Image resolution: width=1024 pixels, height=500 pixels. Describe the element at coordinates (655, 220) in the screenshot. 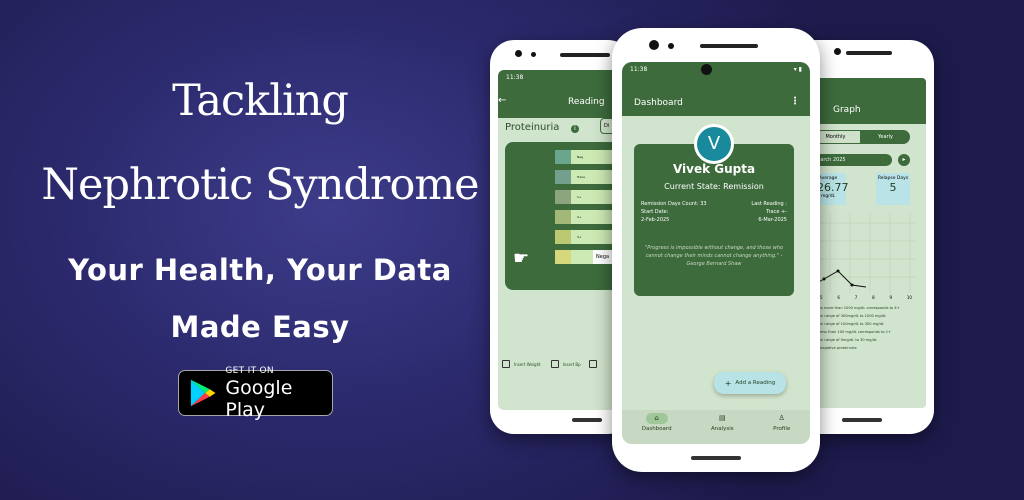

I see `start-date-value: 2-Feb-2025` at that location.